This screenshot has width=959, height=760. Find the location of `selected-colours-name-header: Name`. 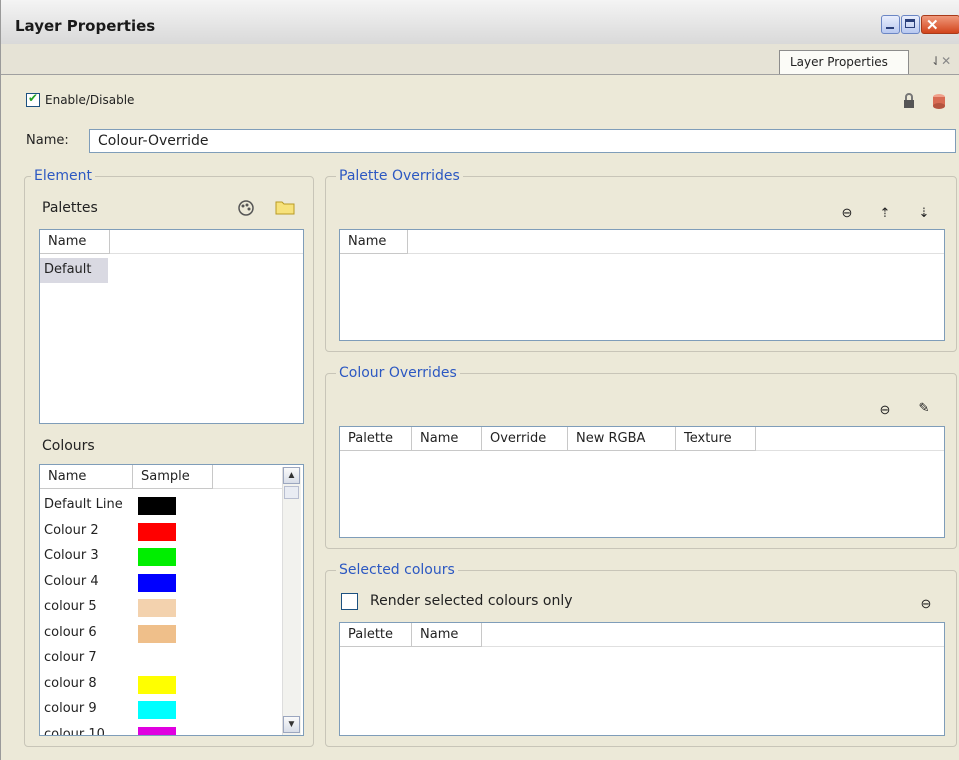

selected-colours-name-header: Name is located at coordinates (447, 635).